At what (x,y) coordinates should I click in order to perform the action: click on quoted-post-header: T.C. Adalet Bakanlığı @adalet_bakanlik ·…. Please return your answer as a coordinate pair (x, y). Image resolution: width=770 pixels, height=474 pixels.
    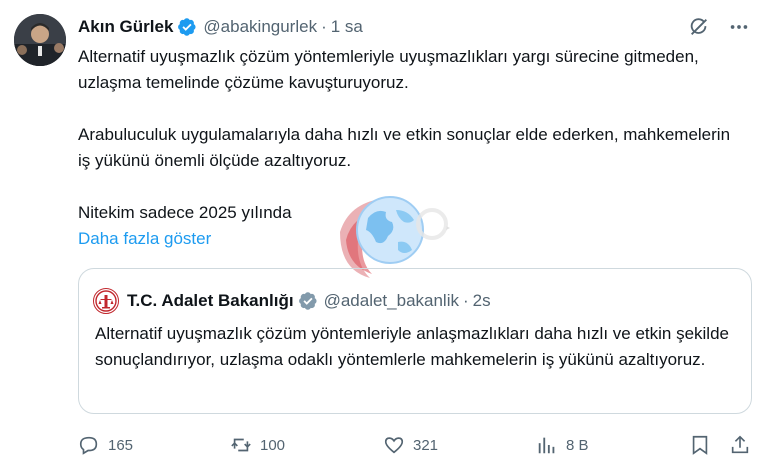
    Looking at the image, I should click on (292, 301).